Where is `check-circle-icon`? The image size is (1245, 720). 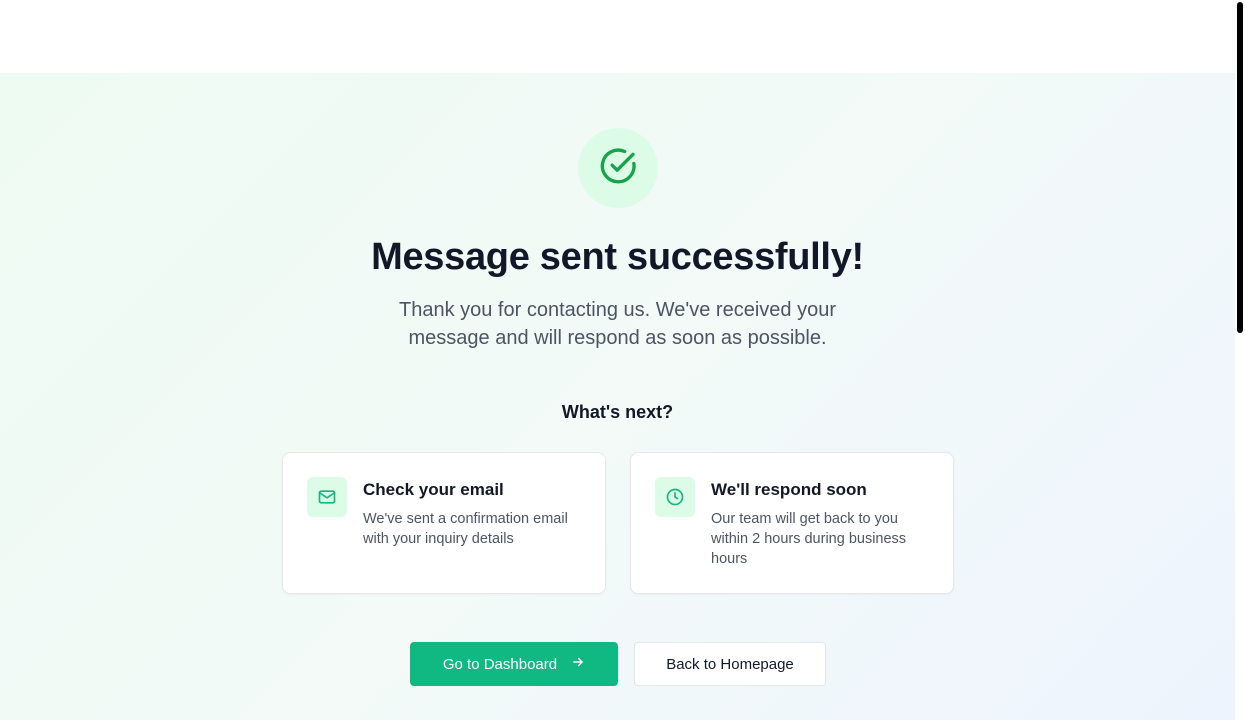
check-circle-icon is located at coordinates (618, 168).